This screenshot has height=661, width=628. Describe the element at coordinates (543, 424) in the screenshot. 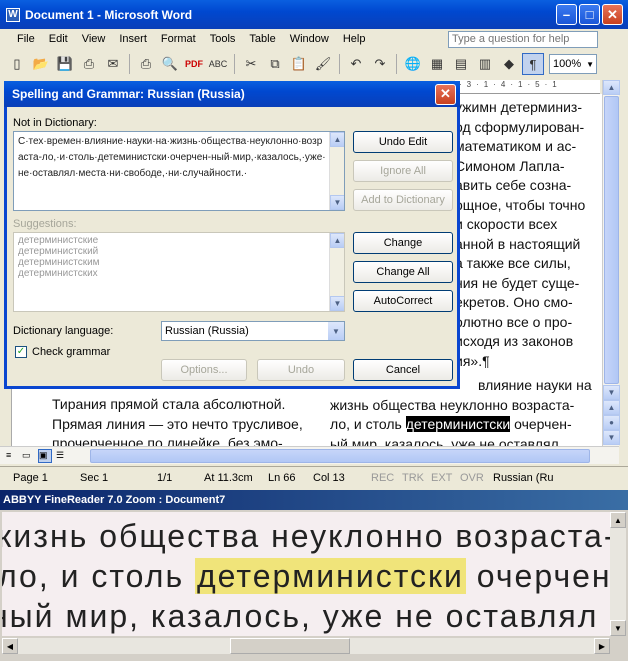

I see `doc-line: очерчен-` at that location.